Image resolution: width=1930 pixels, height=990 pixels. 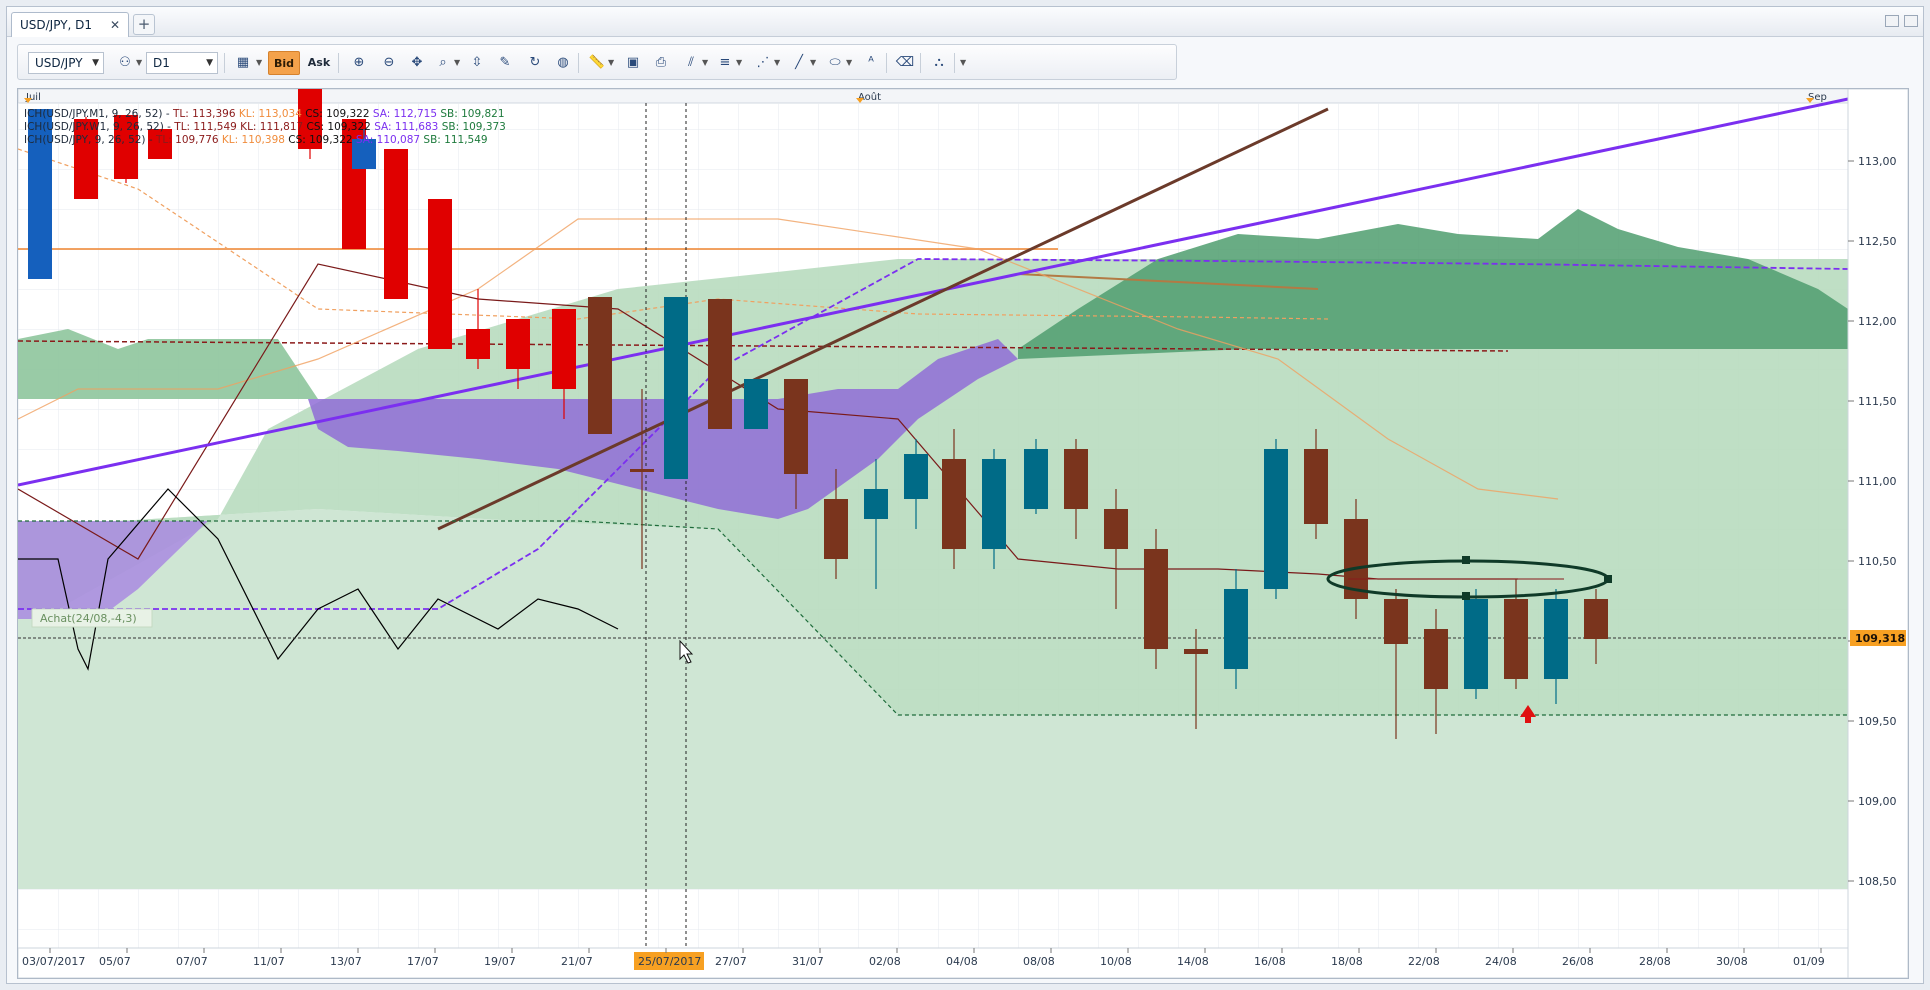 I want to click on price-label: 108,50, so click(x=1877, y=881).